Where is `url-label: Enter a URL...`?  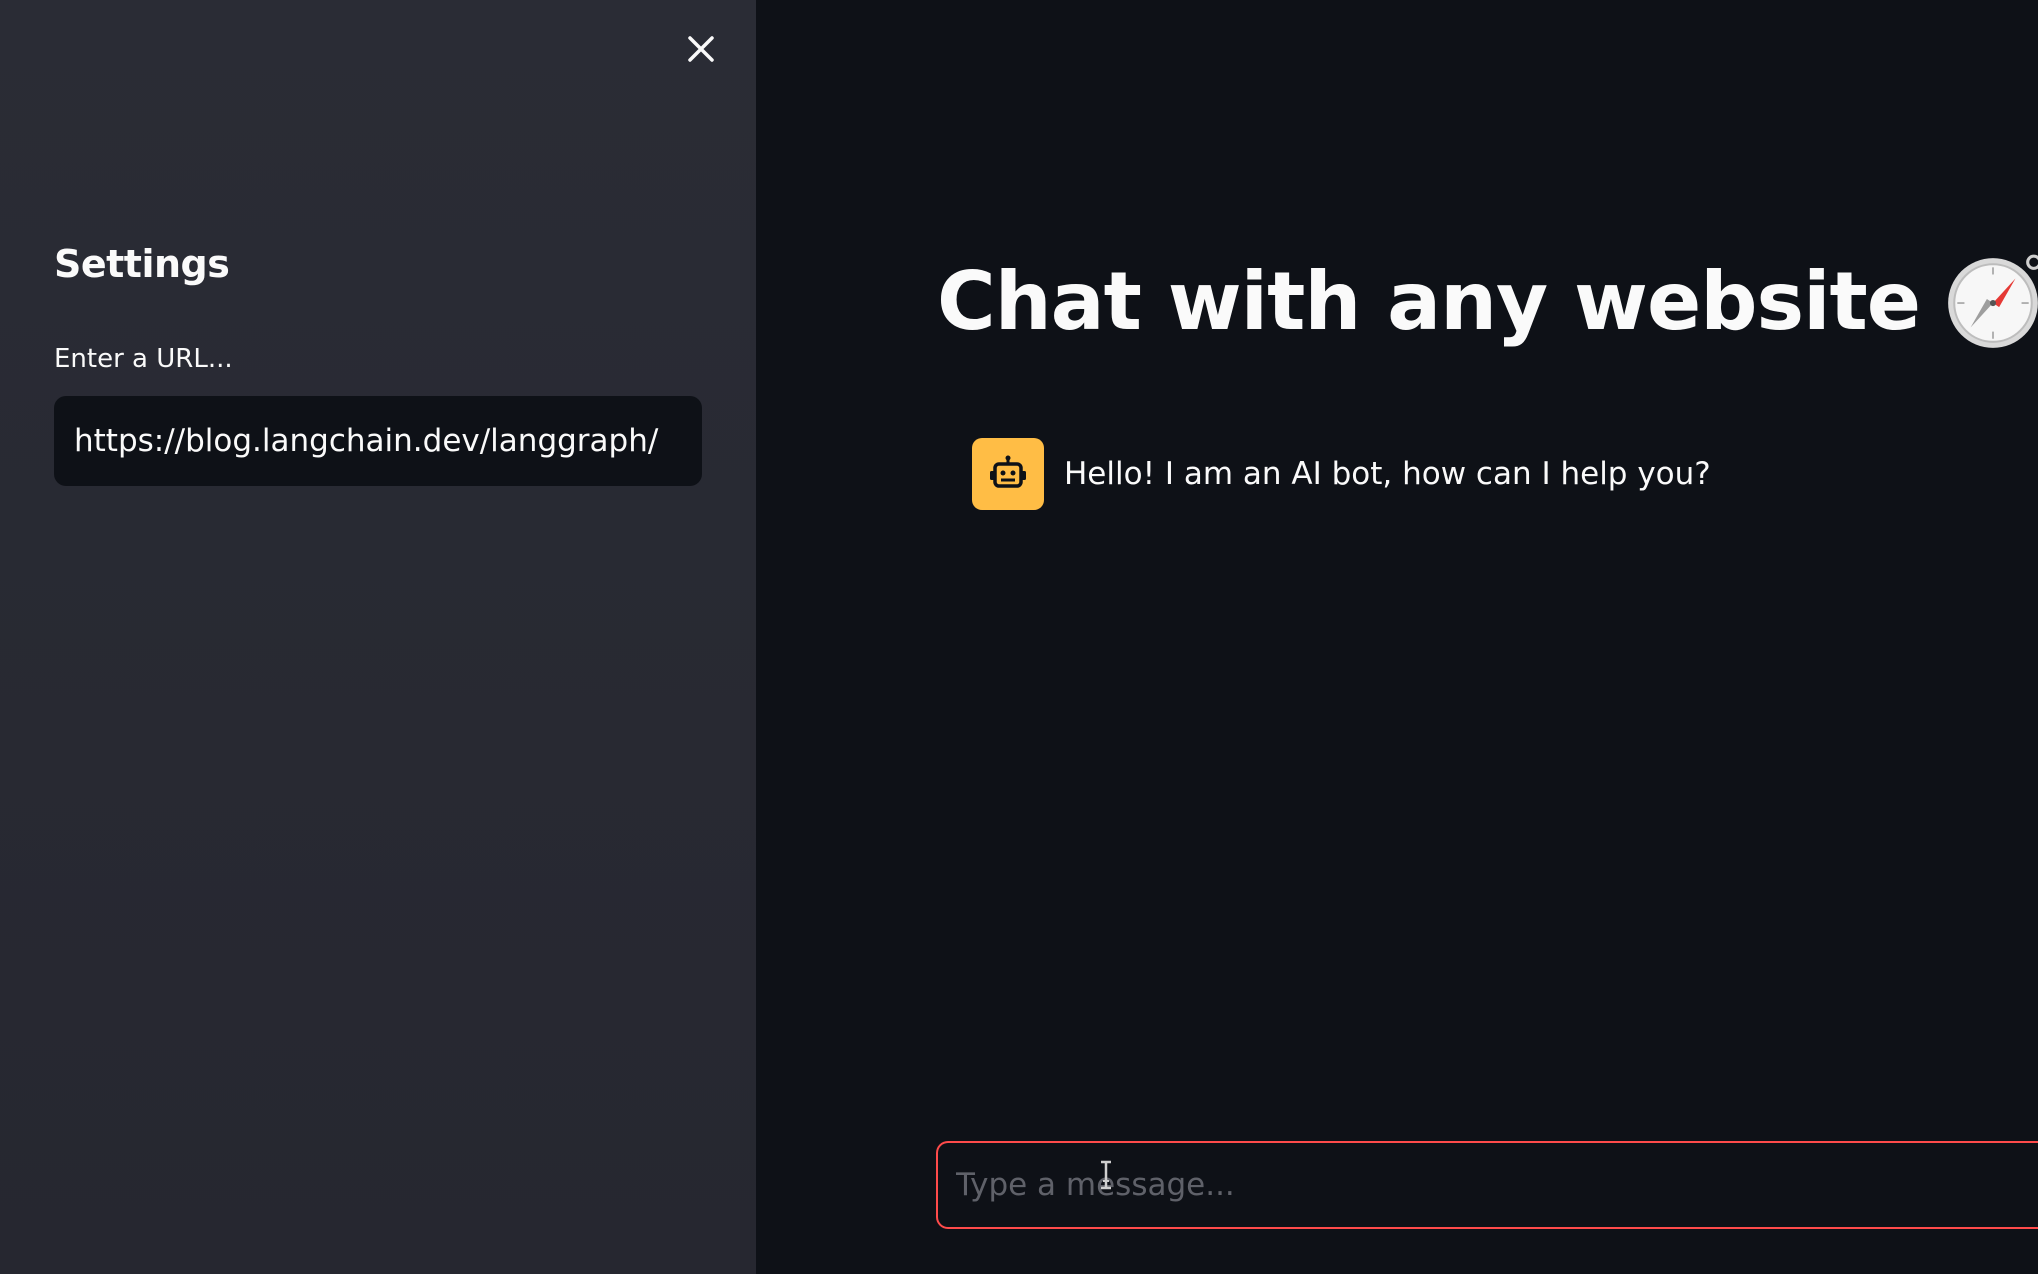 url-label: Enter a URL... is located at coordinates (143, 359).